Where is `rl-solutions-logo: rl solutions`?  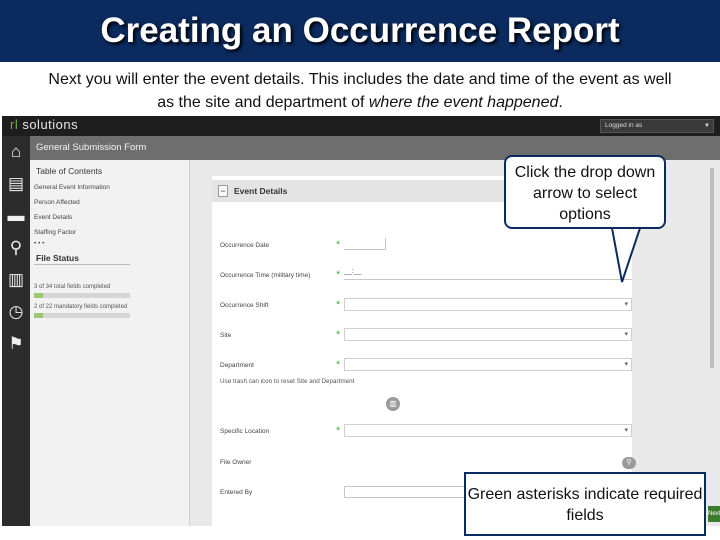 rl-solutions-logo: rl solutions is located at coordinates (44, 124).